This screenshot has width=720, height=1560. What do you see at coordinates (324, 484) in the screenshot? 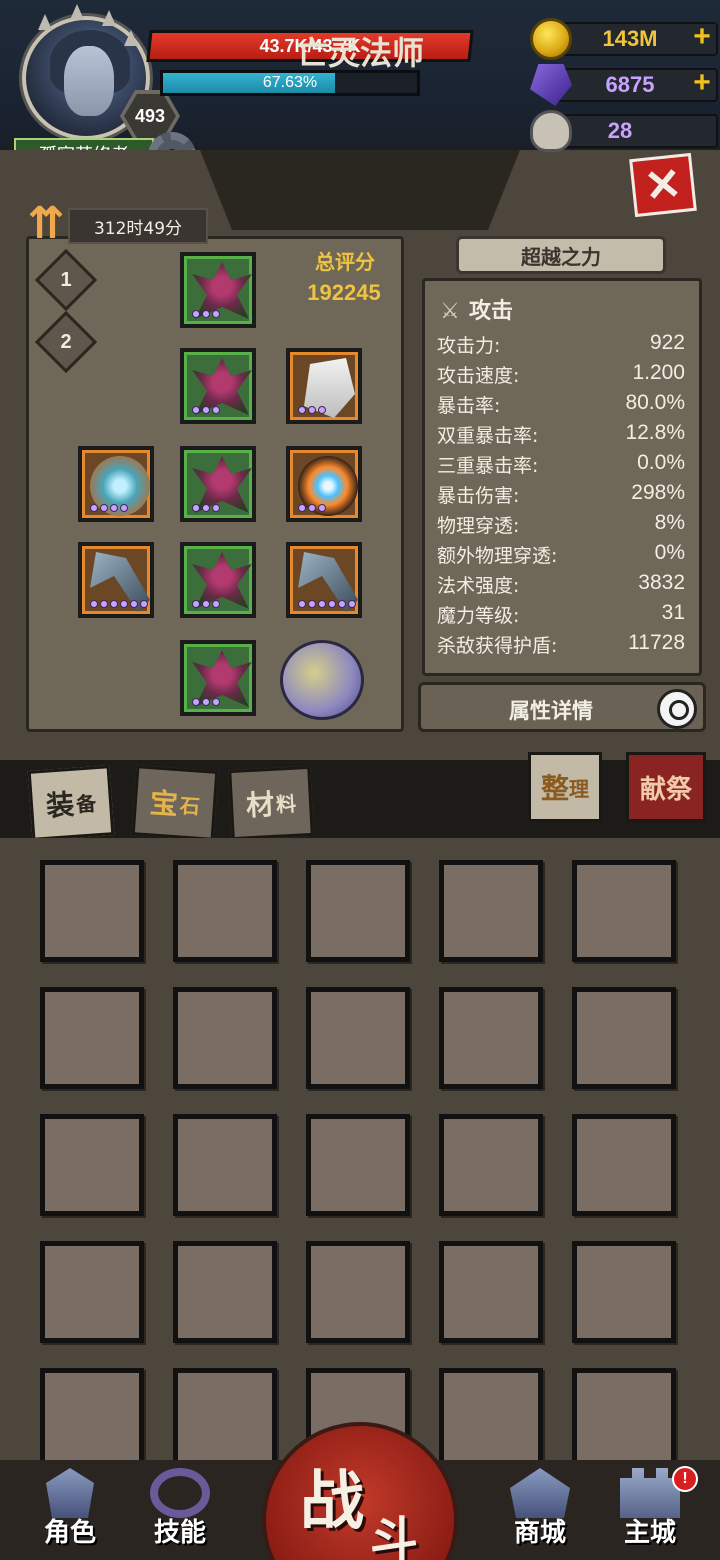
I see `equip-slot-orb` at bounding box center [324, 484].